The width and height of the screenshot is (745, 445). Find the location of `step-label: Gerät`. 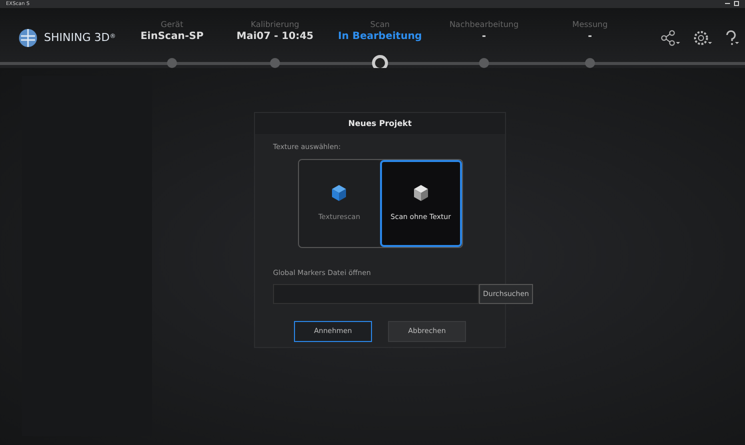

step-label: Gerät is located at coordinates (172, 25).